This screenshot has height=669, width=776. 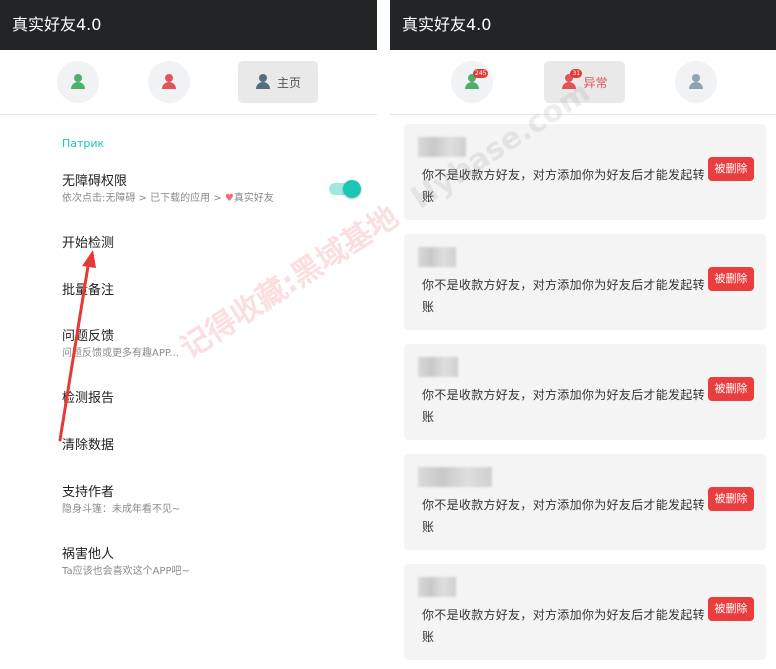 I want to click on tab-normal-friends: 245, so click(x=472, y=82).